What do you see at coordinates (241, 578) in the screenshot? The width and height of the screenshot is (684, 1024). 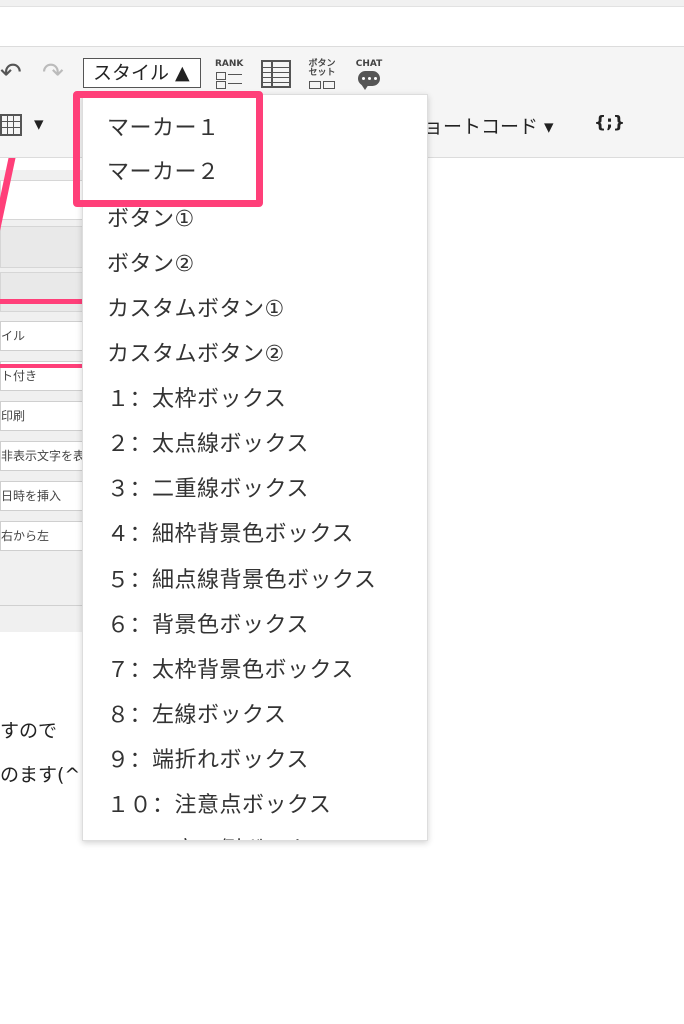 I see `dropdown-item-box-5: ５：細点線背景色ボックス` at bounding box center [241, 578].